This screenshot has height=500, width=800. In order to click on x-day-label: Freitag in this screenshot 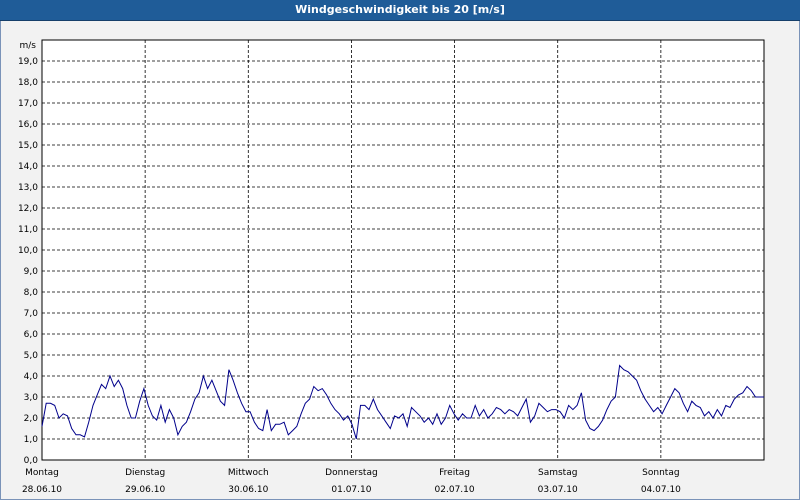, I will do `click(454, 473)`.